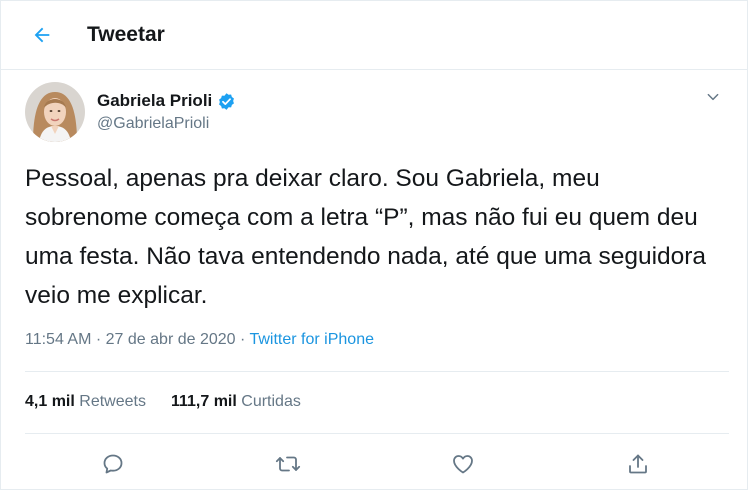 Image resolution: width=750 pixels, height=492 pixels. What do you see at coordinates (377, 112) in the screenshot?
I see `tweet-author: Gabriela Prioli @GabrielaPrioli` at bounding box center [377, 112].